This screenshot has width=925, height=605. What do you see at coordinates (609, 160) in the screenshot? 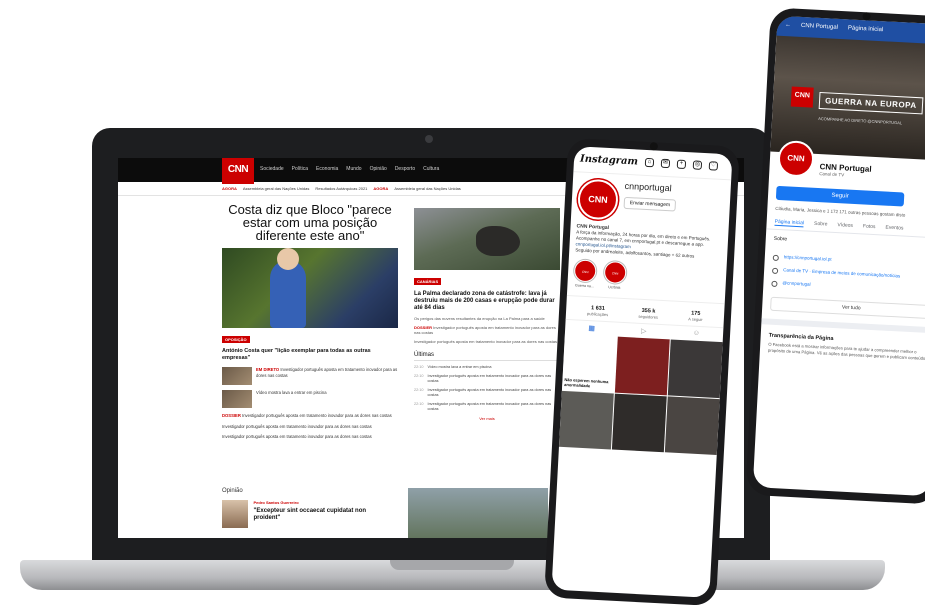
I see `instagram-logo: Instagram` at bounding box center [609, 160].